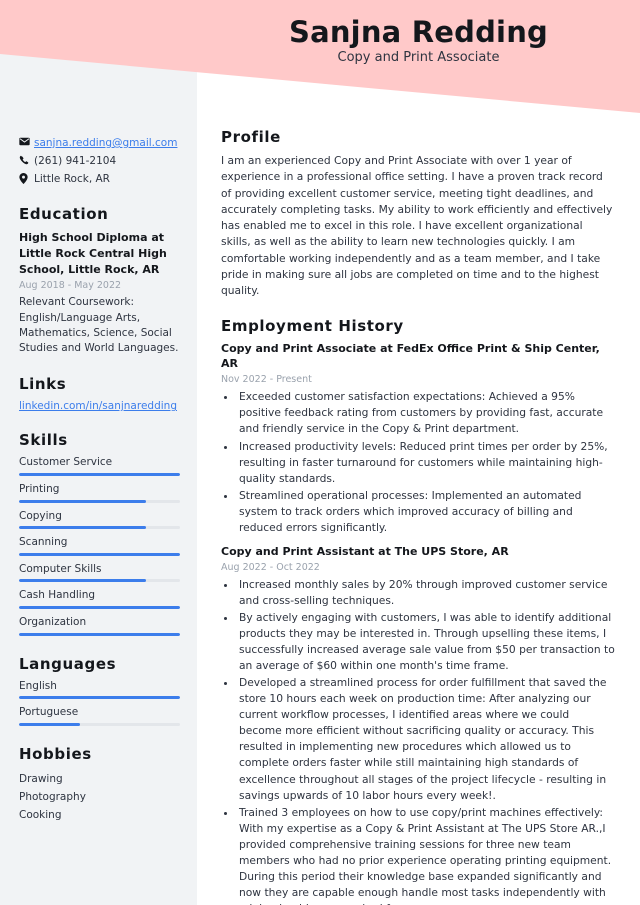 This screenshot has height=905, width=640. What do you see at coordinates (43, 384) in the screenshot?
I see `links-heading: Links` at bounding box center [43, 384].